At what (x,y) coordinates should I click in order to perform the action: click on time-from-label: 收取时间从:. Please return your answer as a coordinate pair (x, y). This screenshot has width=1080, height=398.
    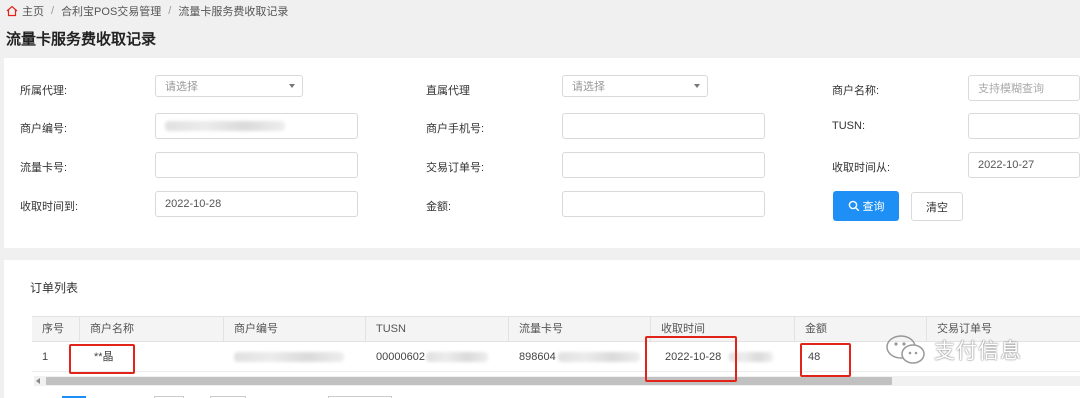
    Looking at the image, I should click on (861, 168).